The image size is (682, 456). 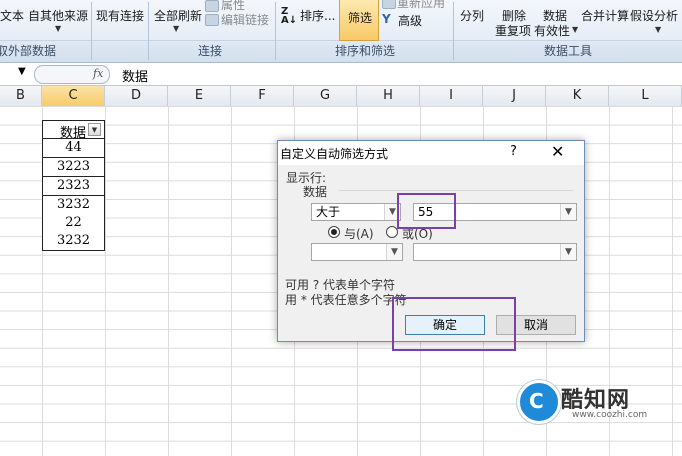 I want to click on data-cell: 44, so click(x=73, y=148).